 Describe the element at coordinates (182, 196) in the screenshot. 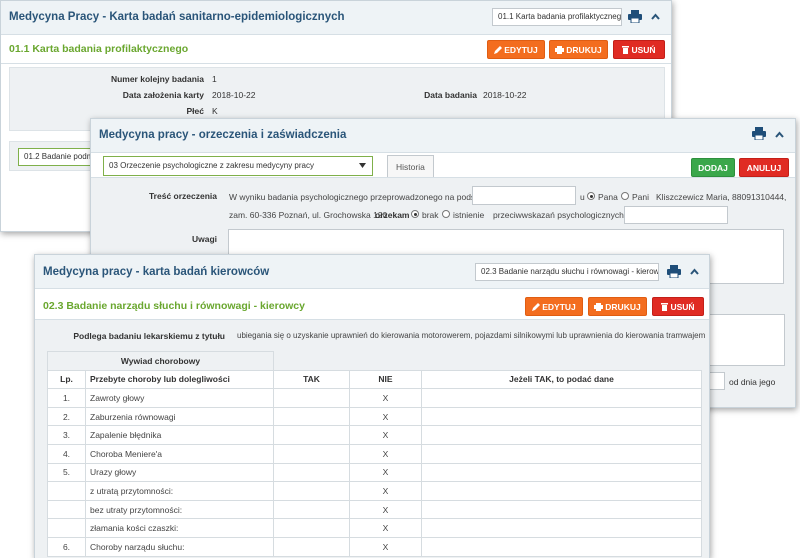

I see `content-label: Treść orzeczenia` at that location.